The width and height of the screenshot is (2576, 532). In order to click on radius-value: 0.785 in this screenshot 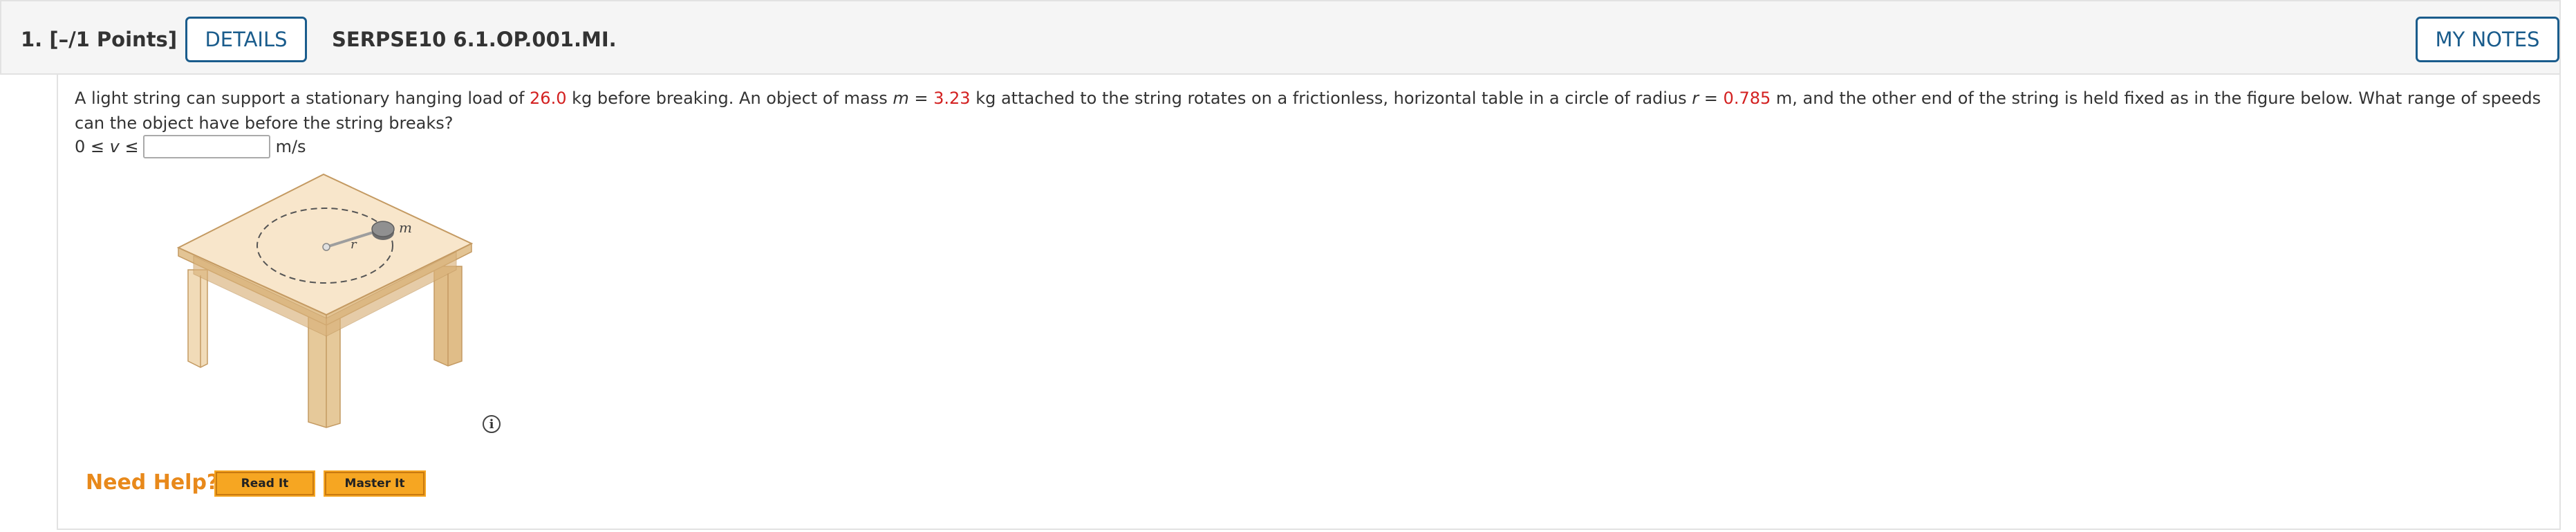, I will do `click(1747, 98)`.